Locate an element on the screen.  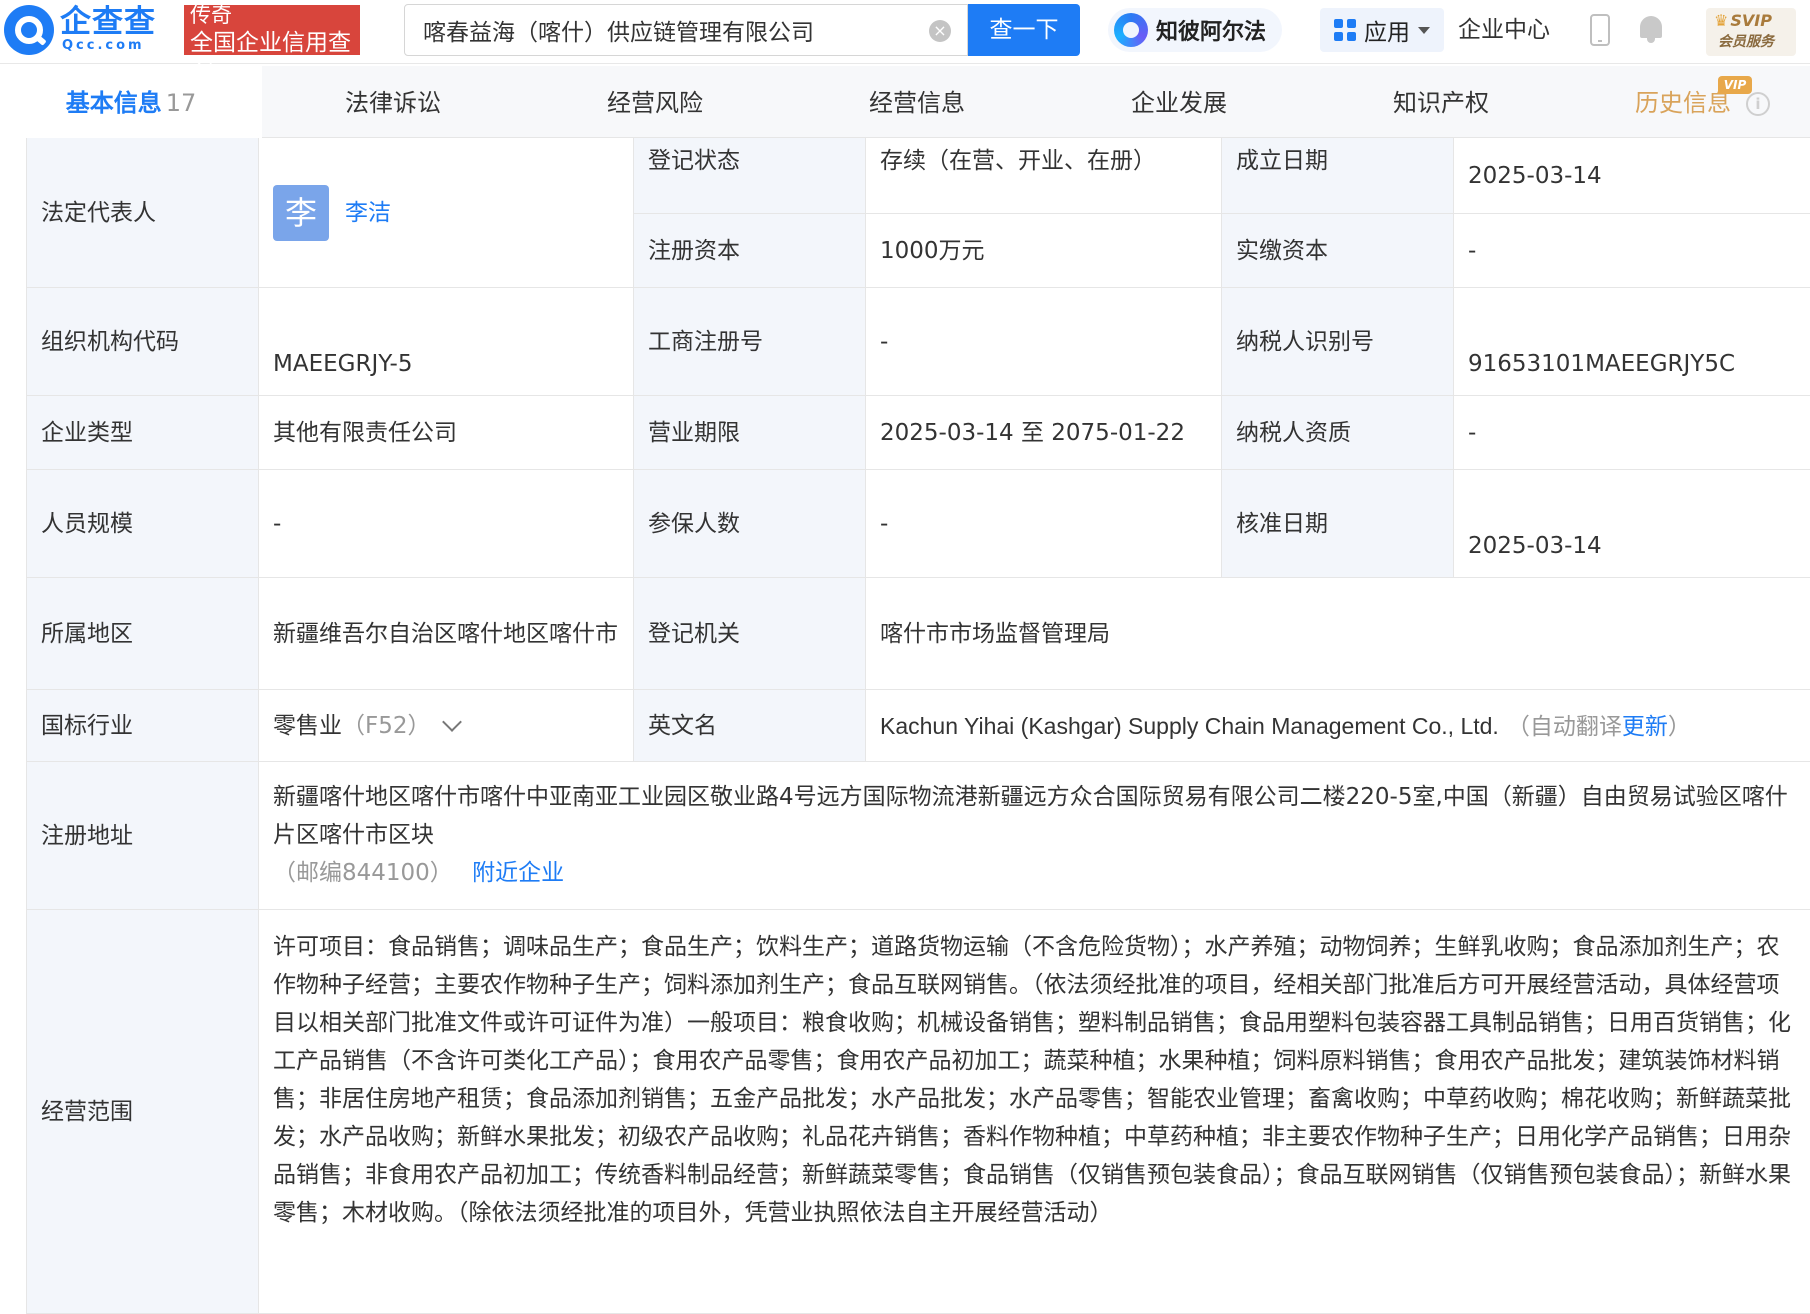
industry-label: 国标行业 is located at coordinates (143, 726).